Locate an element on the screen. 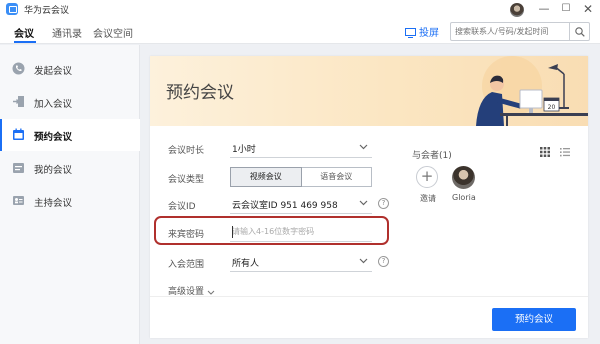 This screenshot has height=344, width=600. participant-avatar is located at coordinates (463, 177).